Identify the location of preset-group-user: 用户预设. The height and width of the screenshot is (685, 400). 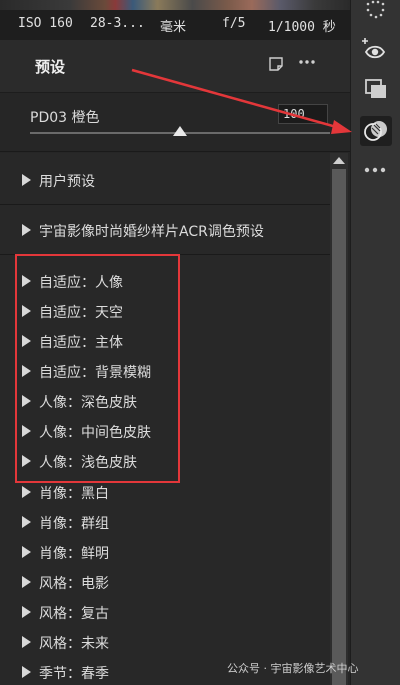
(165, 180).